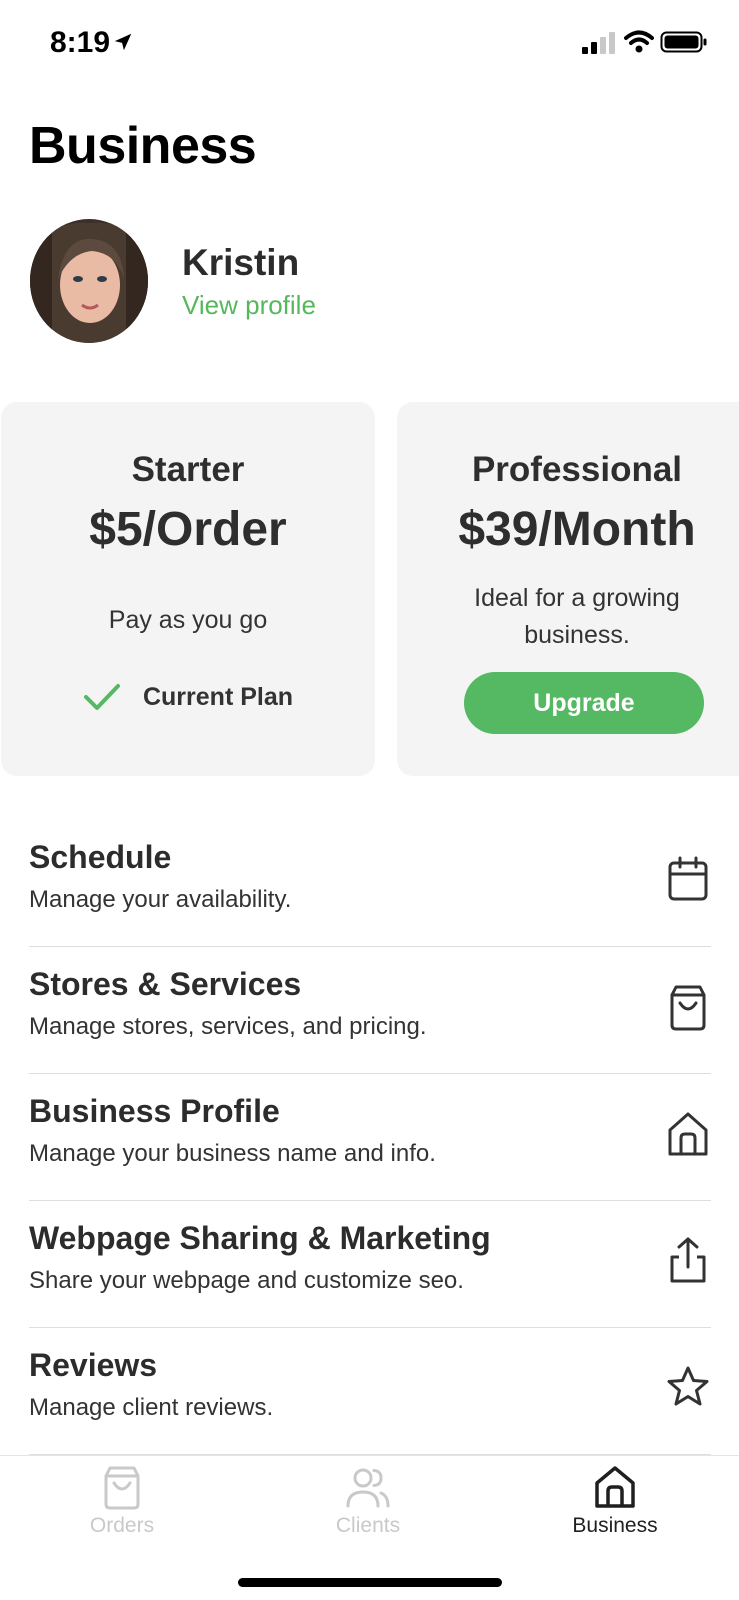 The height and width of the screenshot is (1600, 739). Describe the element at coordinates (154, 1111) in the screenshot. I see `menu-item-title: Business Profile` at that location.